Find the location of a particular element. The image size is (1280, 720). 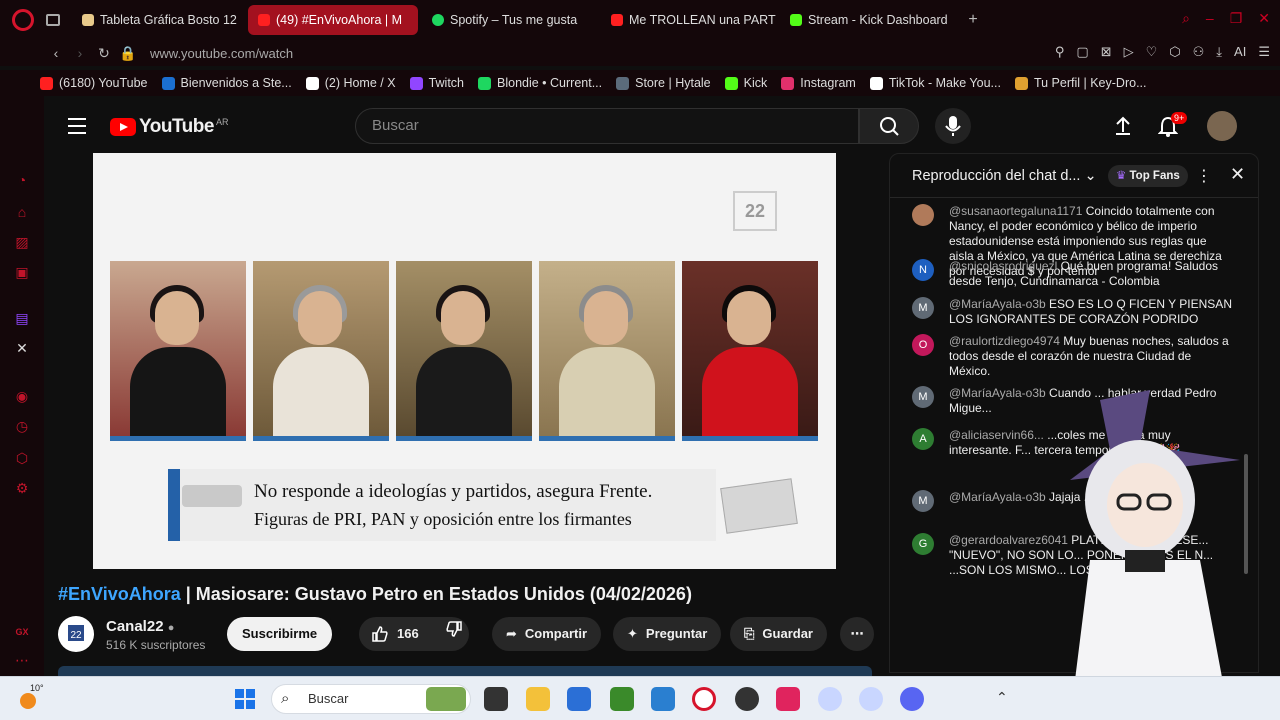

dislike-button is located at coordinates (454, 634).